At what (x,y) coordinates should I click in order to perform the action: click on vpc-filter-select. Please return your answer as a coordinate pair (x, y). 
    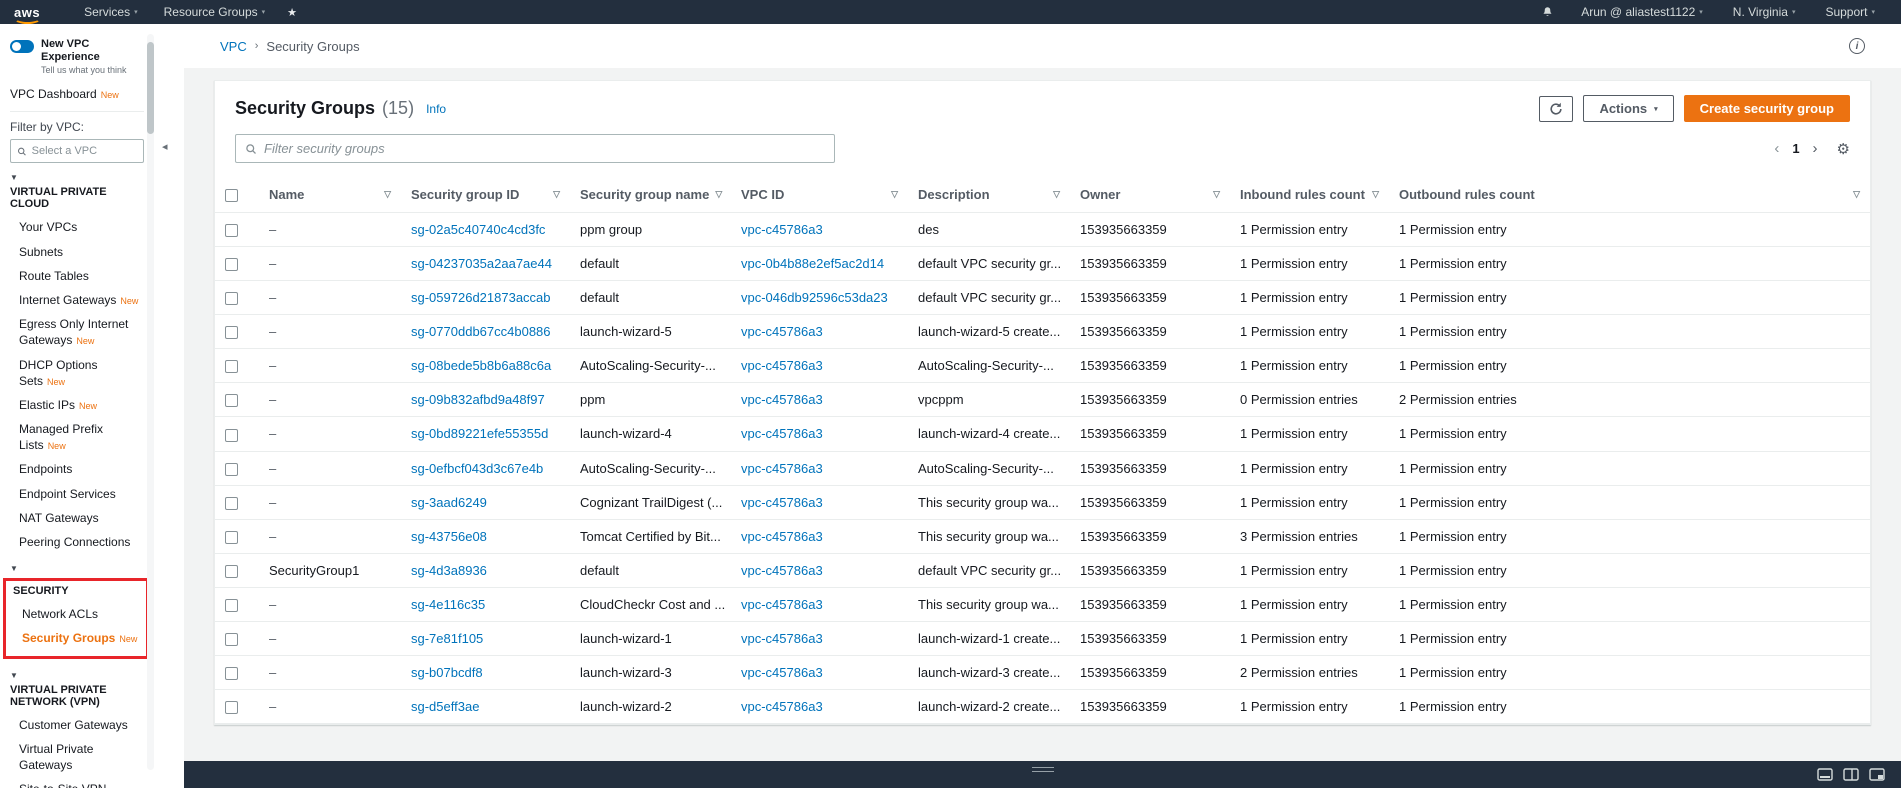
    Looking at the image, I should click on (77, 151).